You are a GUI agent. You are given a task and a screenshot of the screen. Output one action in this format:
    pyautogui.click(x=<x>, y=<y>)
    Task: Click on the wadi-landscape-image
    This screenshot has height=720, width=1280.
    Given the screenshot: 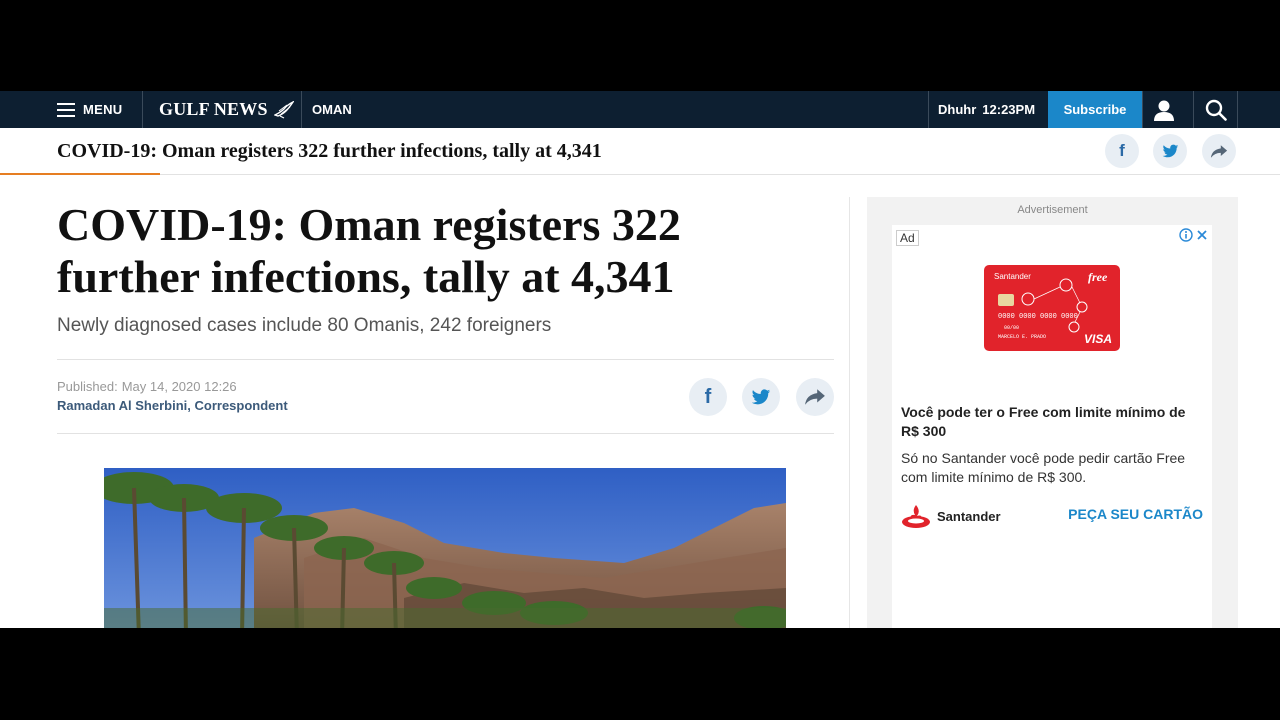 What is the action you would take?
    pyautogui.click(x=445, y=548)
    